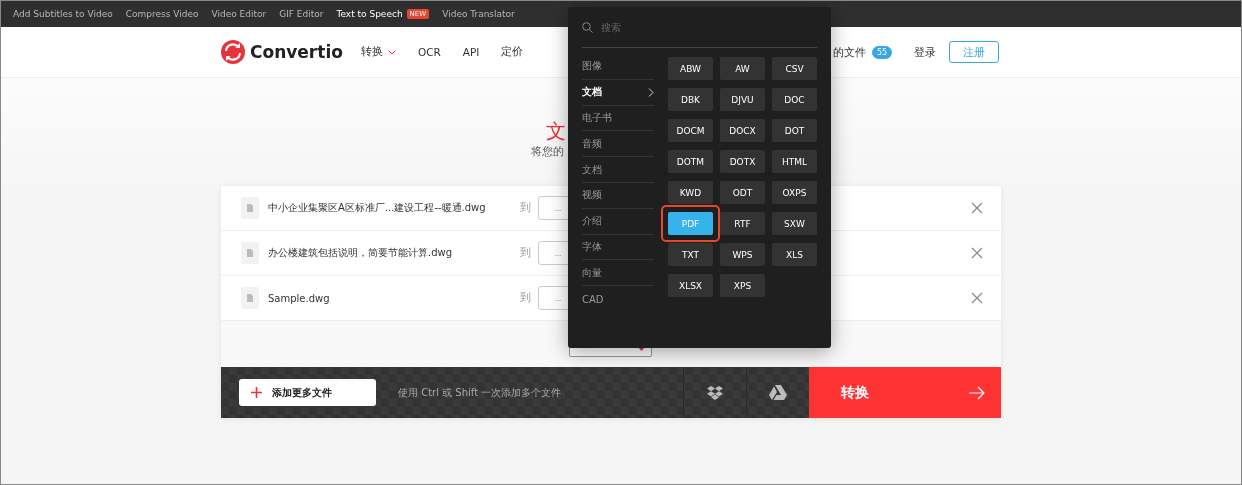 The height and width of the screenshot is (485, 1242). What do you see at coordinates (794, 254) in the screenshot?
I see `format-option: XLS` at bounding box center [794, 254].